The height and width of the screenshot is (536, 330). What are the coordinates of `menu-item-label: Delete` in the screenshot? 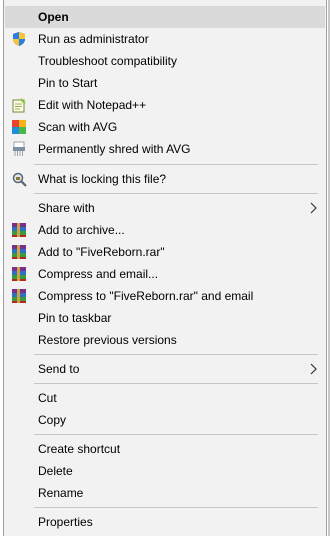 It's located at (55, 471).